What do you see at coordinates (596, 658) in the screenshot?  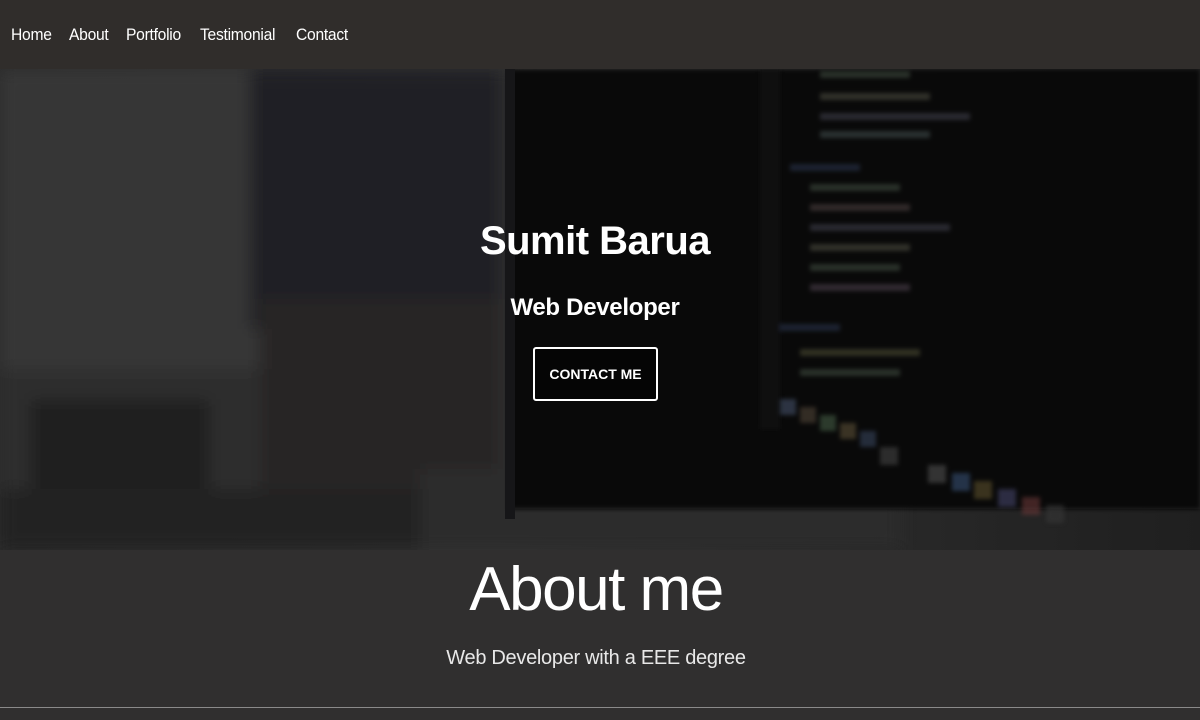 I see `about-description: Web Developer with a EEE degree` at bounding box center [596, 658].